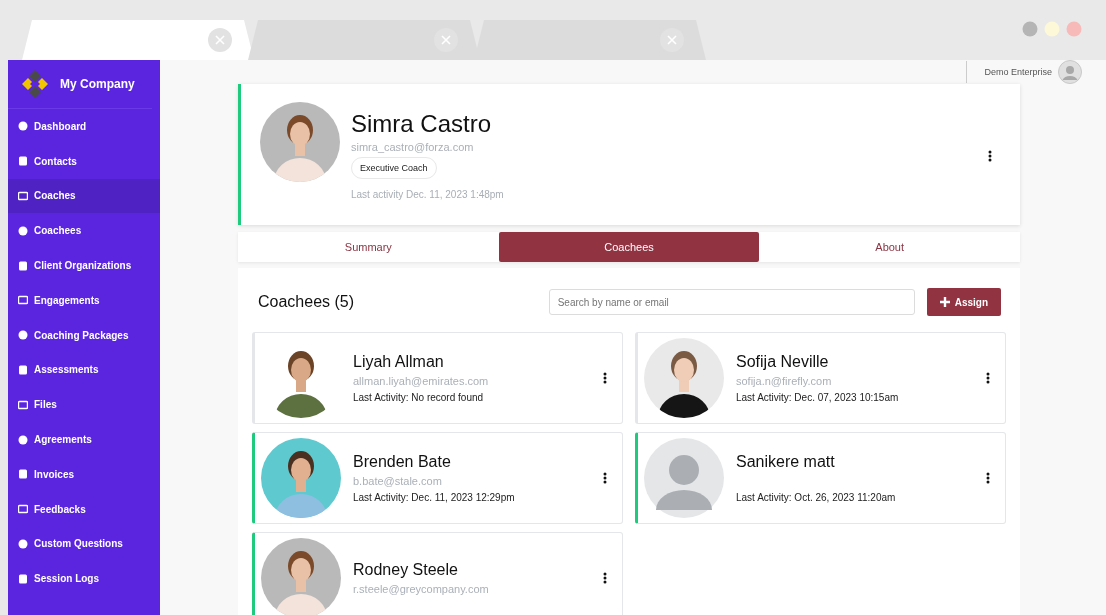 This screenshot has height=615, width=1106. What do you see at coordinates (817, 397) in the screenshot?
I see `last-activity: Last Activity: Dec. 07, 2023 10:15am` at bounding box center [817, 397].